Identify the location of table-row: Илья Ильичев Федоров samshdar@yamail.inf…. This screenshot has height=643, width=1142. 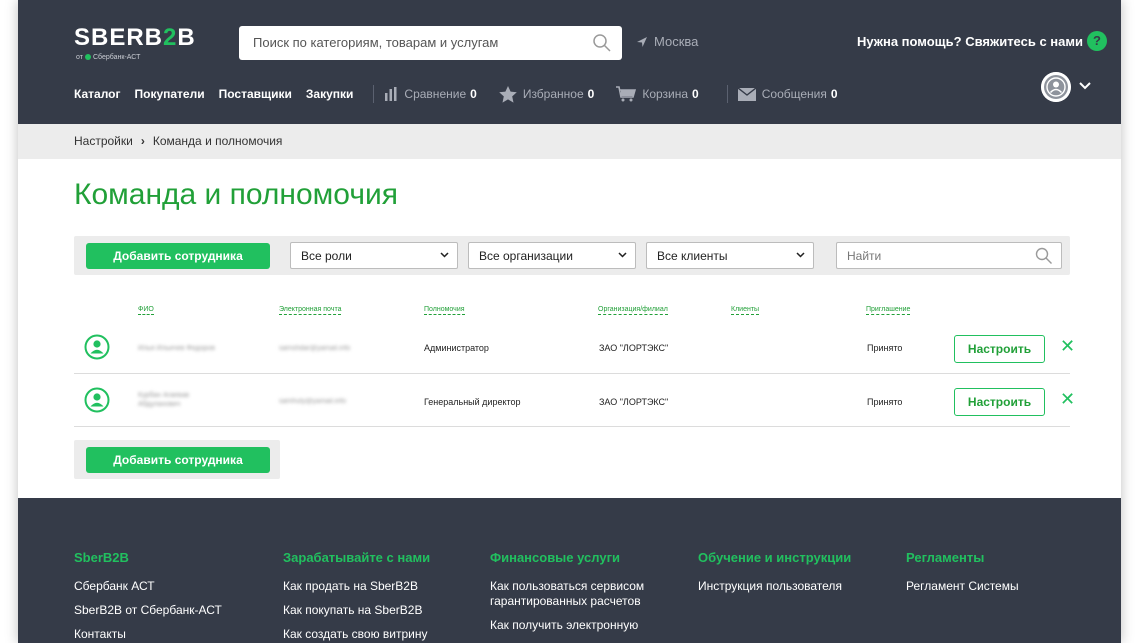
(574, 348).